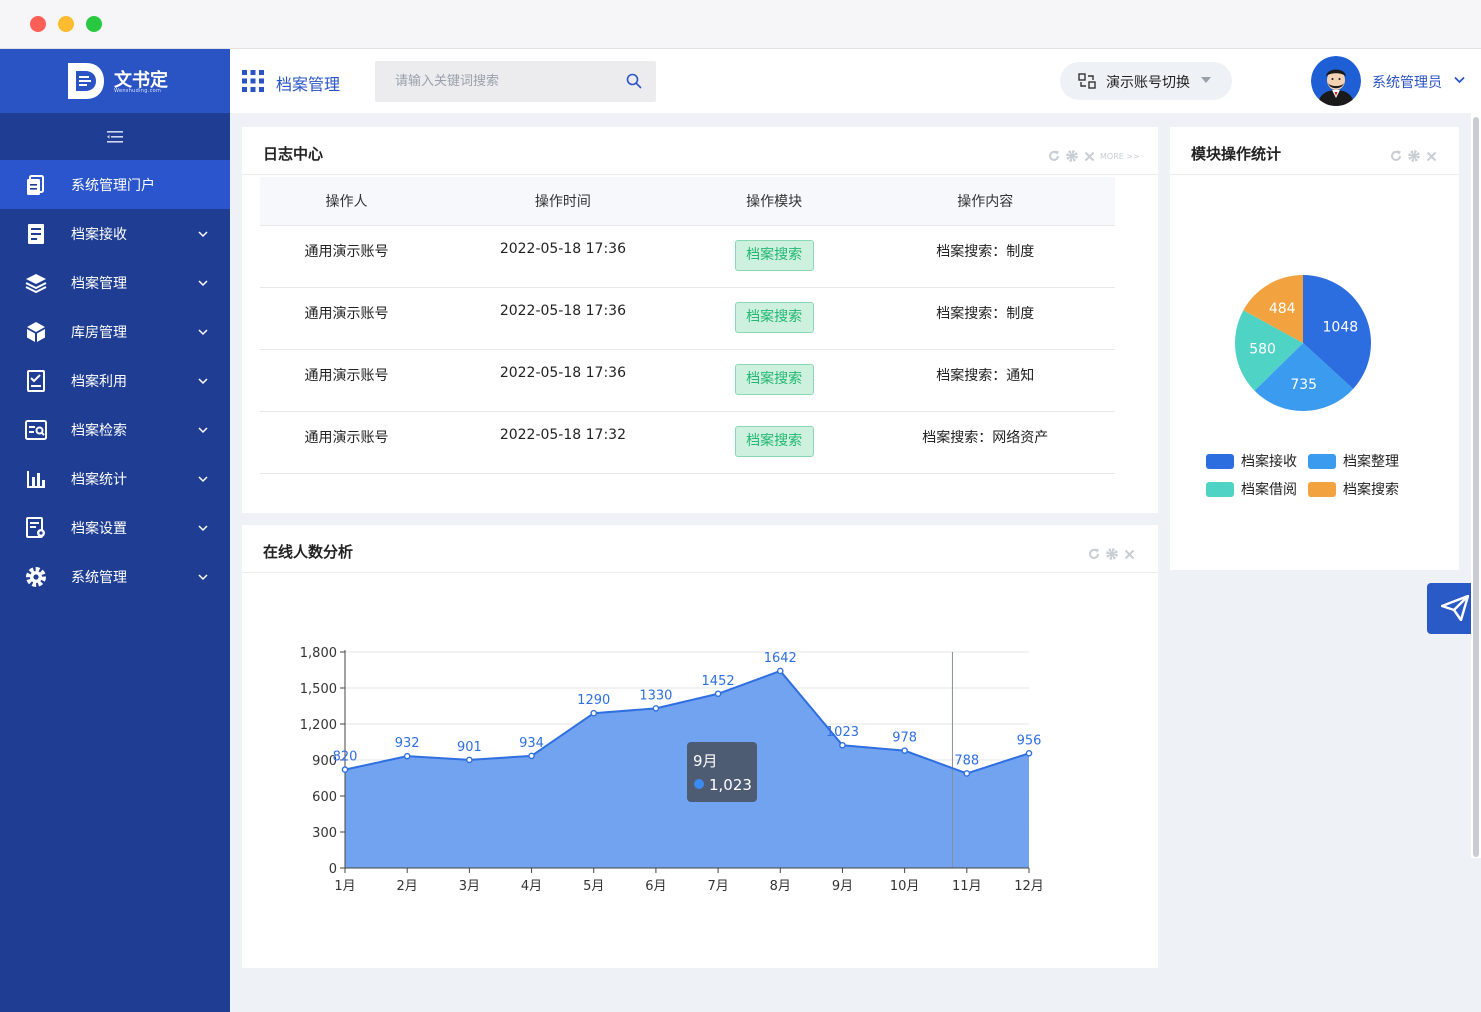  I want to click on scrollbar, so click(1476, 485).